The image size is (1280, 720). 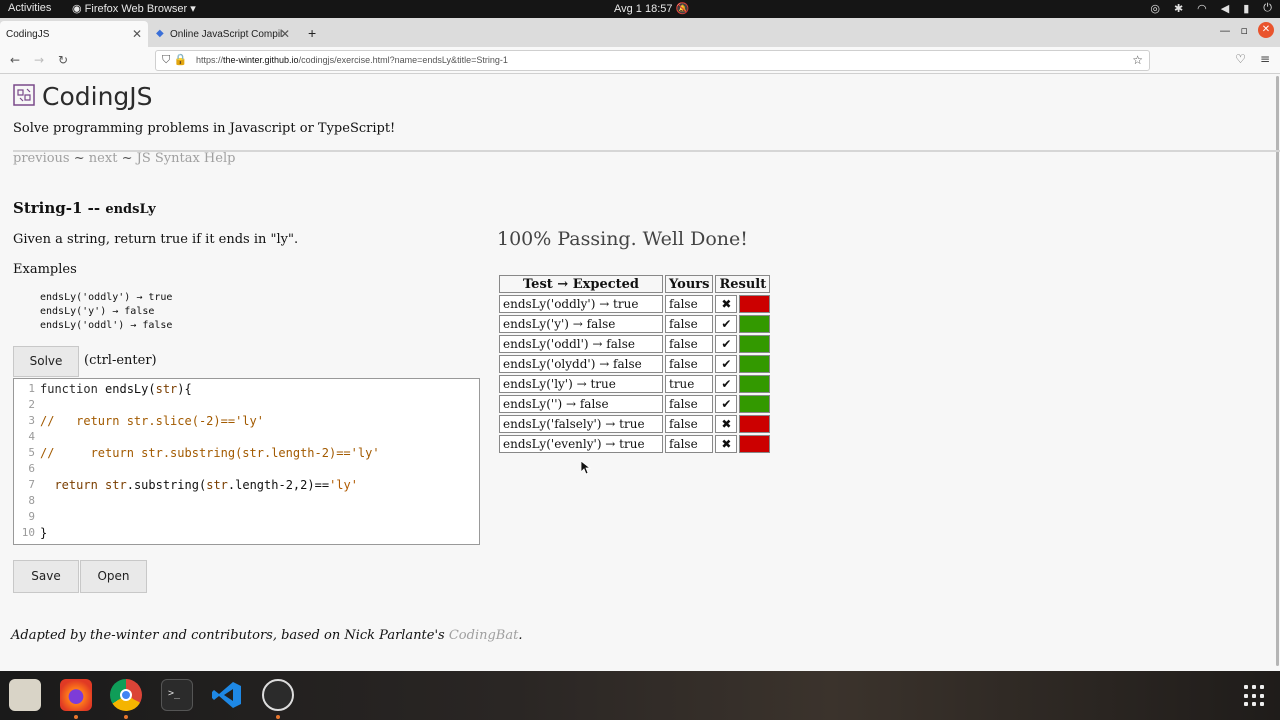 What do you see at coordinates (261, 60) in the screenshot?
I see `url-host: the-winter.github.io` at bounding box center [261, 60].